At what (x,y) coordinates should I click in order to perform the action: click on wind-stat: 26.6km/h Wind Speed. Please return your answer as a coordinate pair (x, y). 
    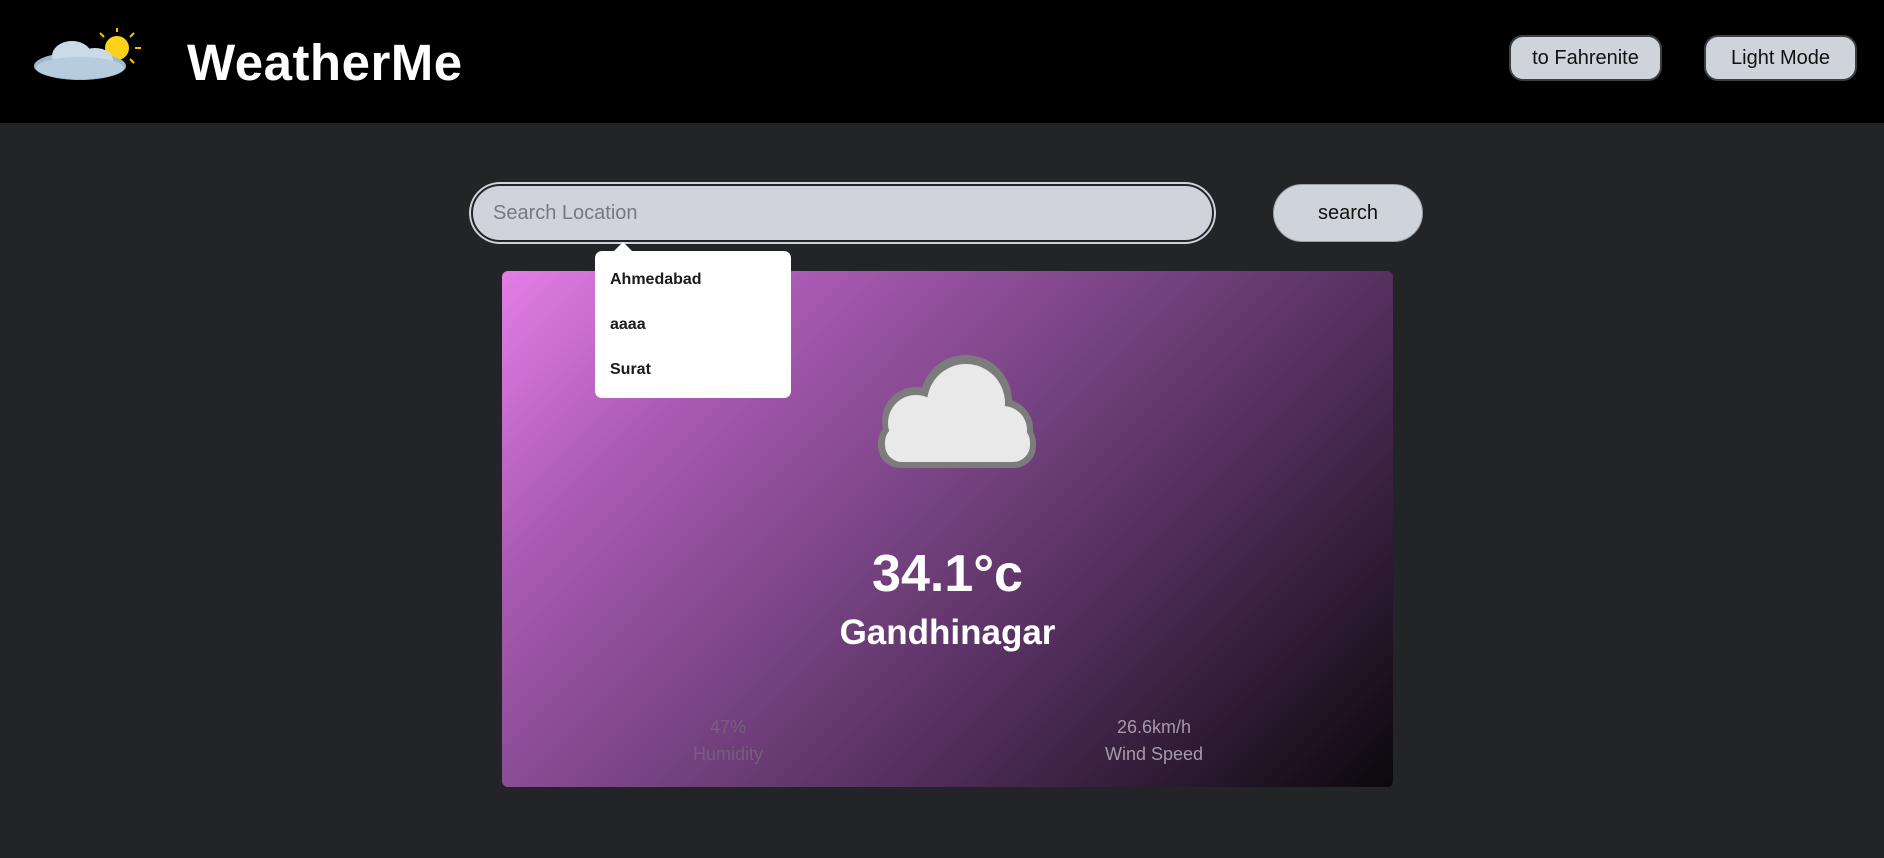
    Looking at the image, I should click on (1154, 741).